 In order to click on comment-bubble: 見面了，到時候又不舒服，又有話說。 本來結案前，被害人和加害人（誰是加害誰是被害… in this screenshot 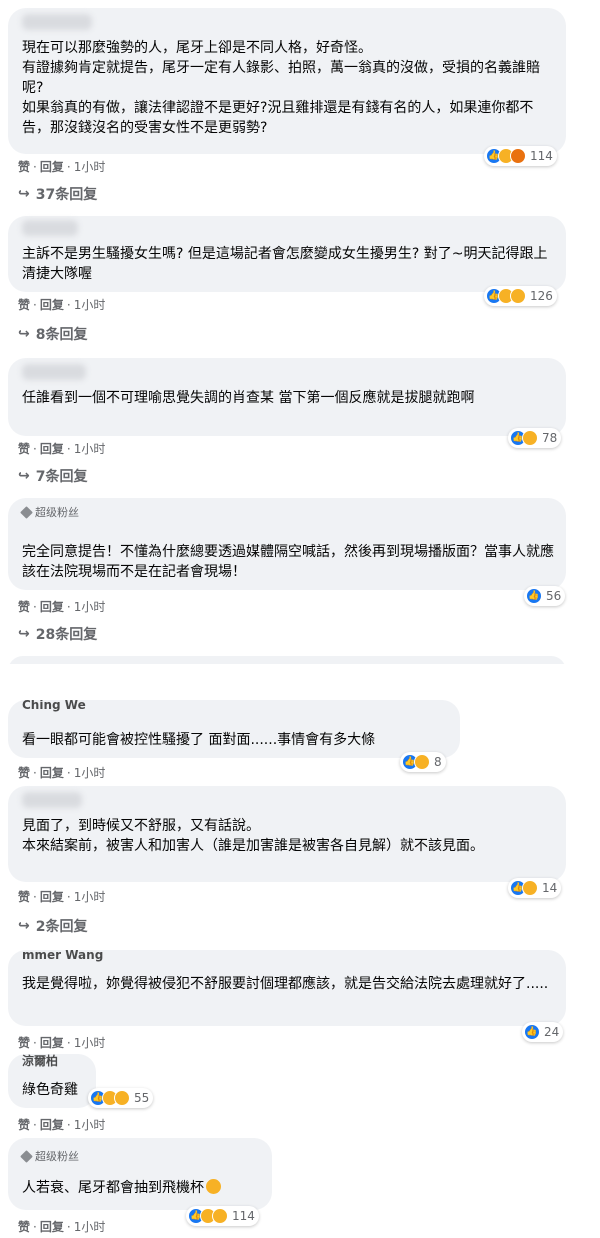, I will do `click(287, 834)`.